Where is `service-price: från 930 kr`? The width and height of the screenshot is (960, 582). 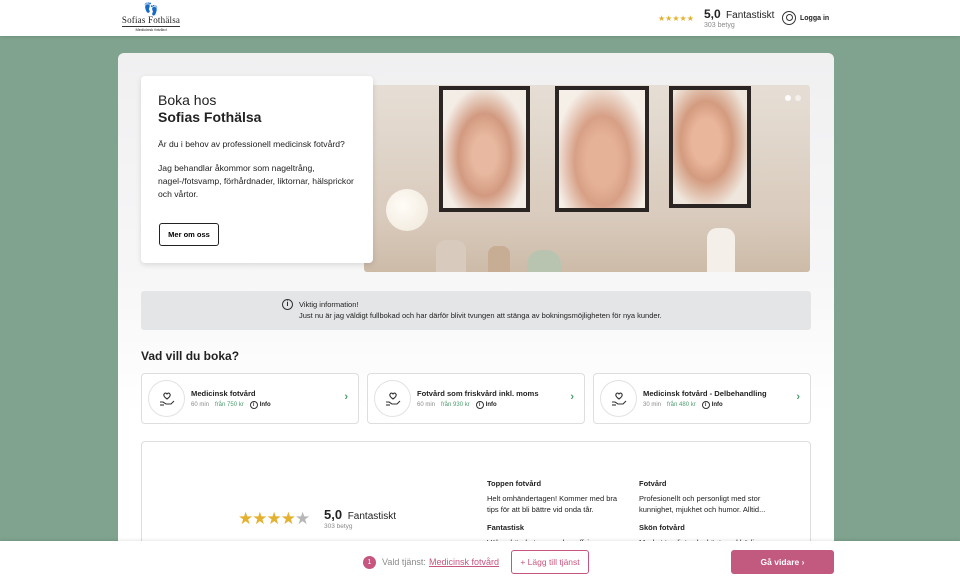
service-price: från 930 kr is located at coordinates (455, 405).